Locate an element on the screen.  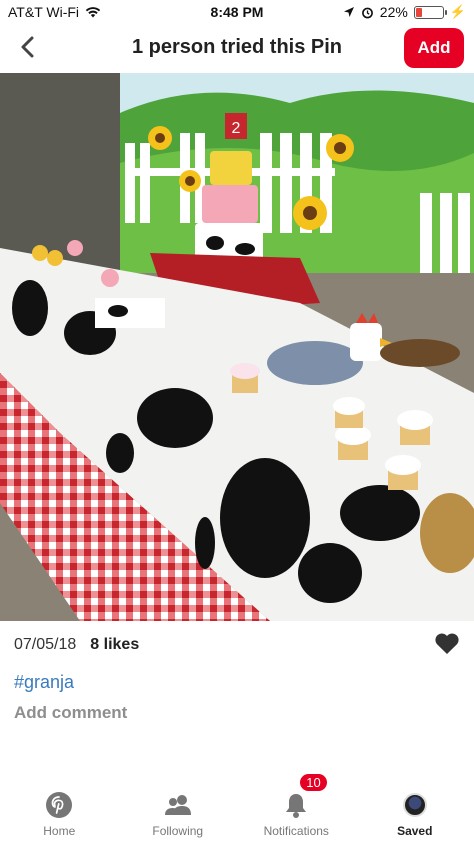
heart-icon is located at coordinates (447, 643).